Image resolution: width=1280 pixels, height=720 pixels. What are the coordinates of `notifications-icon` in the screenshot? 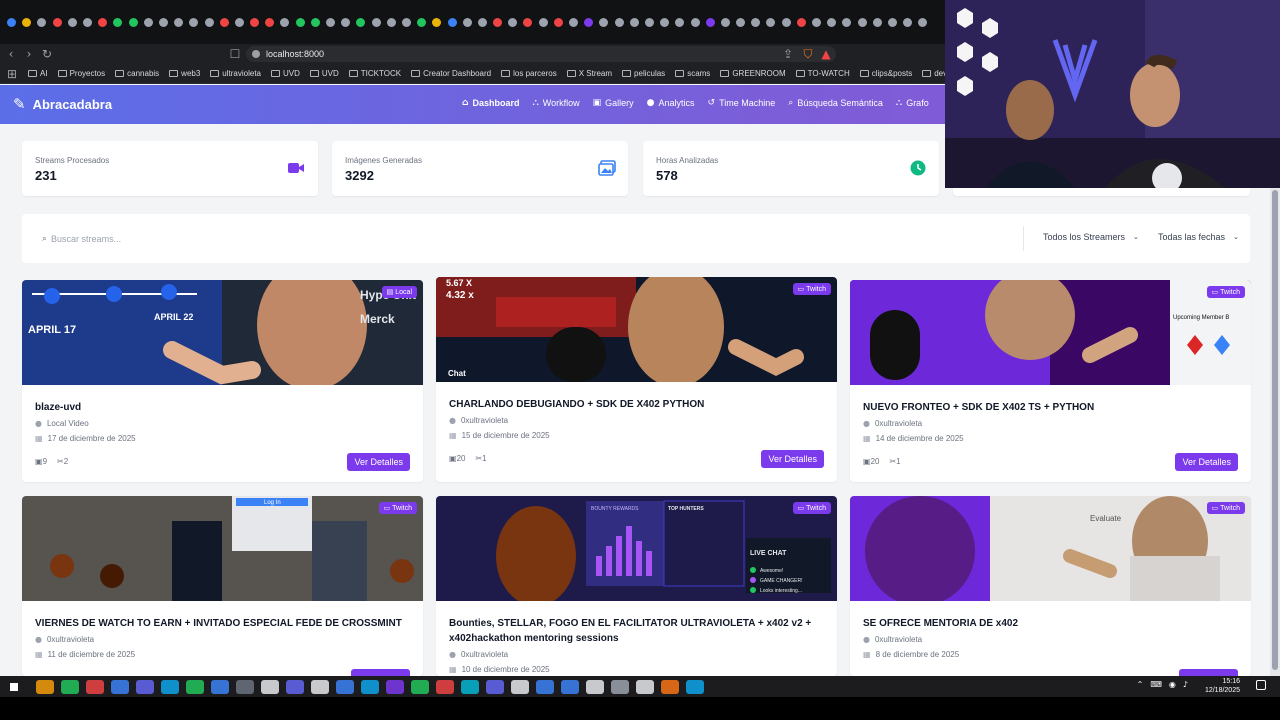 It's located at (1261, 685).